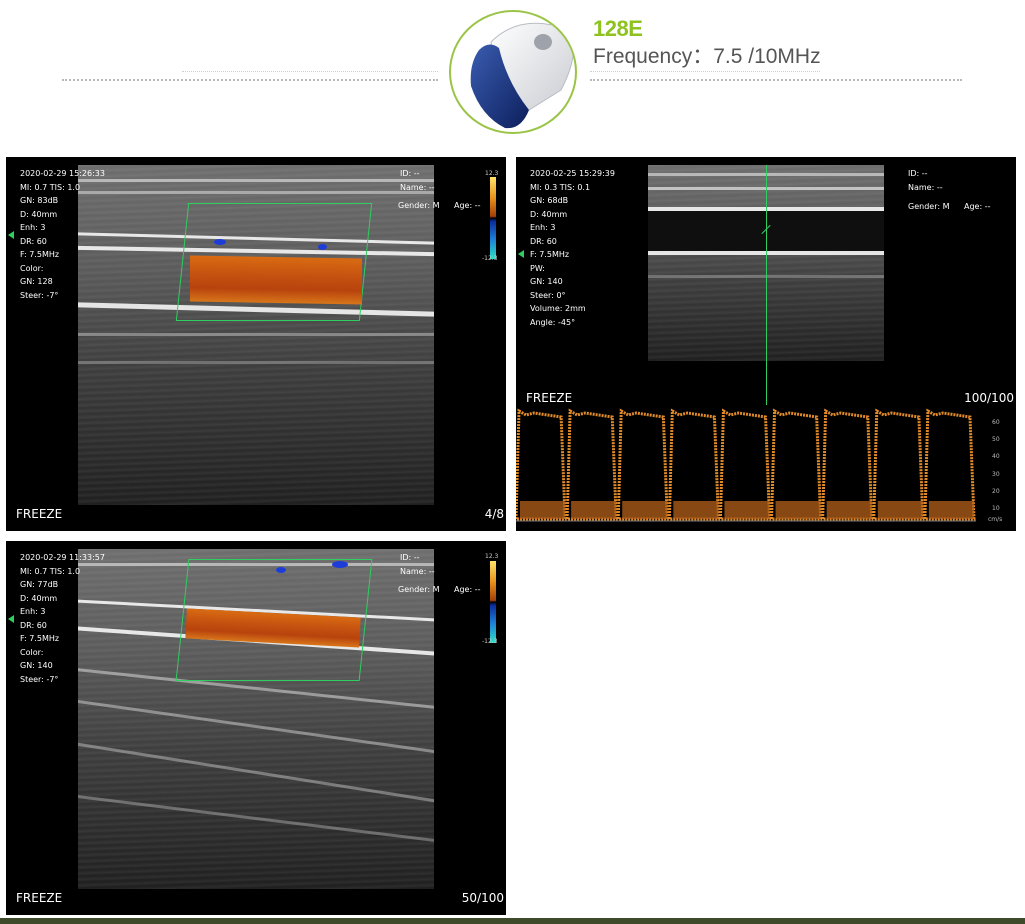 Image resolution: width=1025 pixels, height=924 pixels. I want to click on frame-counter: 100/100, so click(989, 398).